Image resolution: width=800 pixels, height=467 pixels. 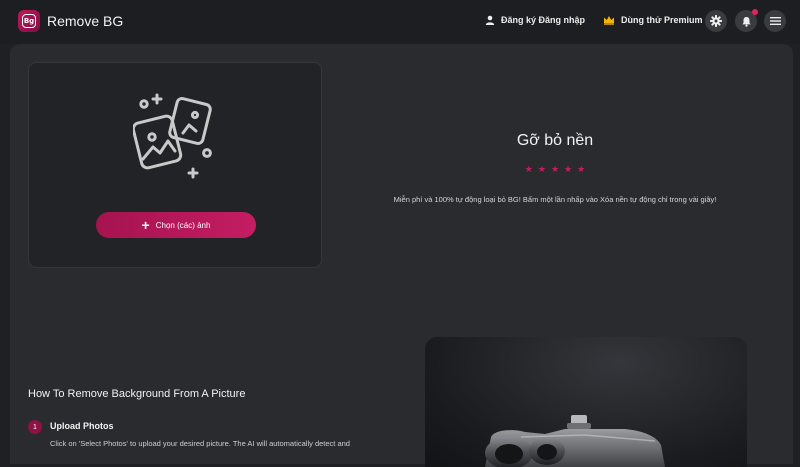 What do you see at coordinates (609, 20) in the screenshot?
I see `crown-icon` at bounding box center [609, 20].